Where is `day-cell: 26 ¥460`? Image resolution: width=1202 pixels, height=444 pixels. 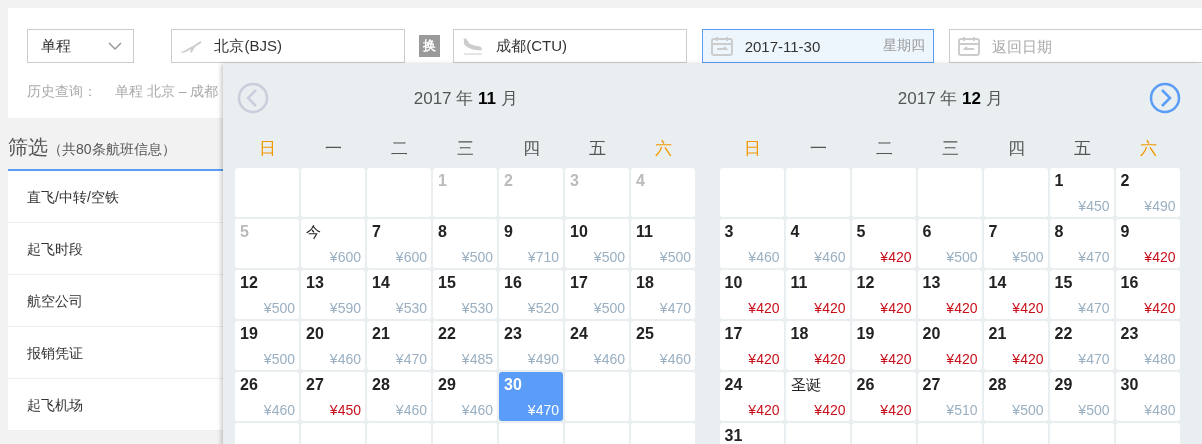 day-cell: 26 ¥460 is located at coordinates (267, 396).